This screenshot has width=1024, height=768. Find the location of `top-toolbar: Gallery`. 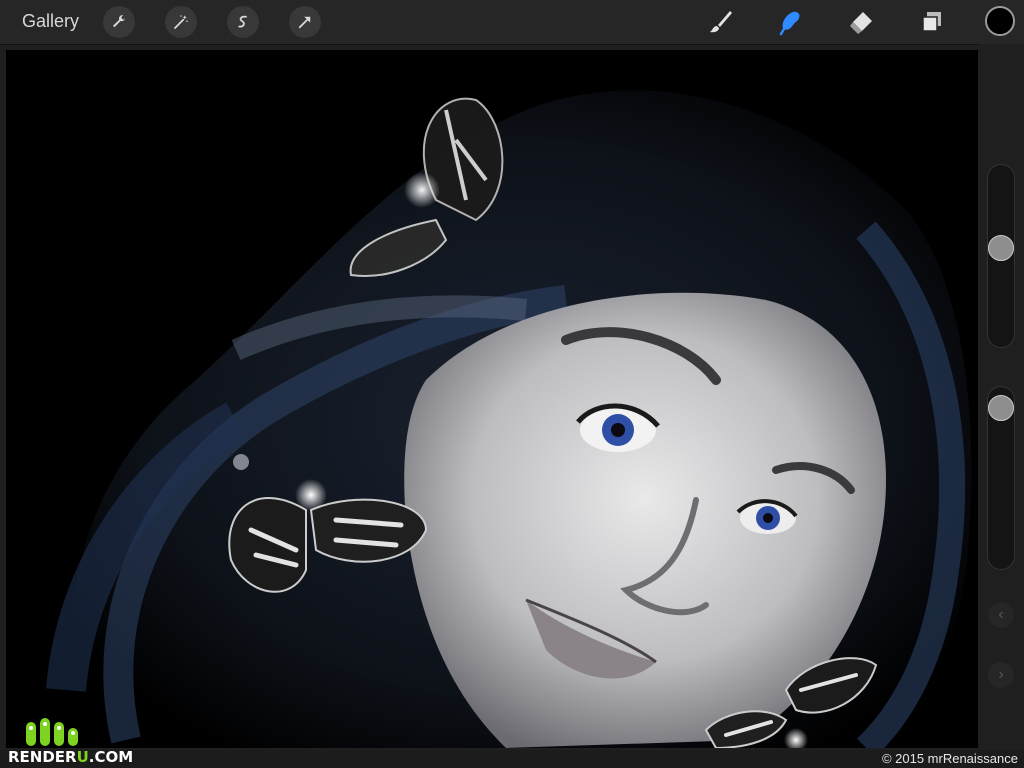

top-toolbar: Gallery is located at coordinates (512, 22).